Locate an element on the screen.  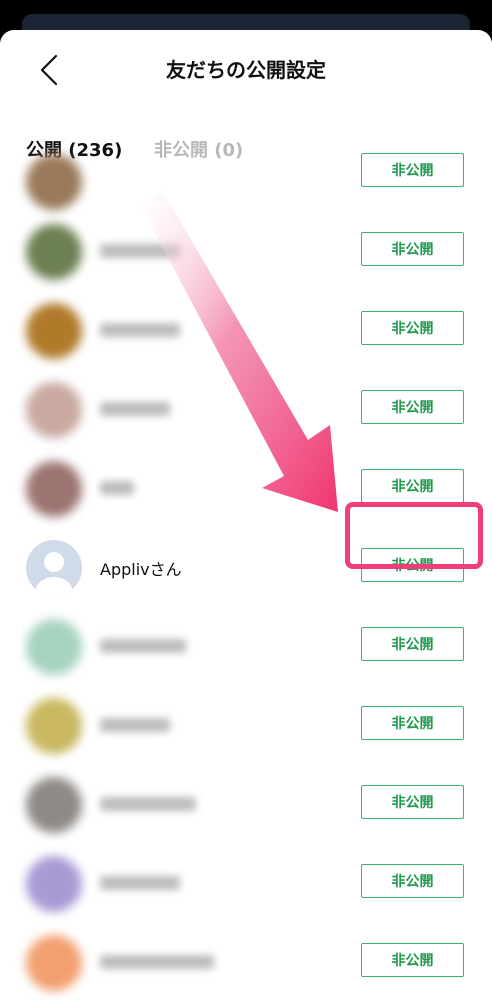
default-avatar-icon is located at coordinates (54, 568).